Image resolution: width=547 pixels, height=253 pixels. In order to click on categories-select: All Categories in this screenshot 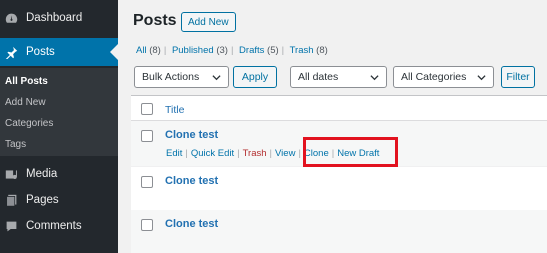, I will do `click(443, 77)`.